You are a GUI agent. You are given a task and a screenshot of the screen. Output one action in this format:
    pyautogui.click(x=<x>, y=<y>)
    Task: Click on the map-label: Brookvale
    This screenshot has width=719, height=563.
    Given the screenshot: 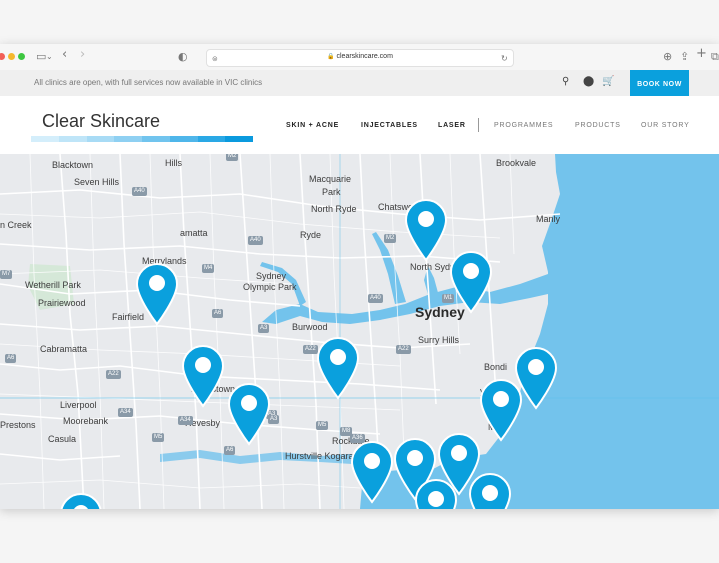 What is the action you would take?
    pyautogui.click(x=516, y=163)
    